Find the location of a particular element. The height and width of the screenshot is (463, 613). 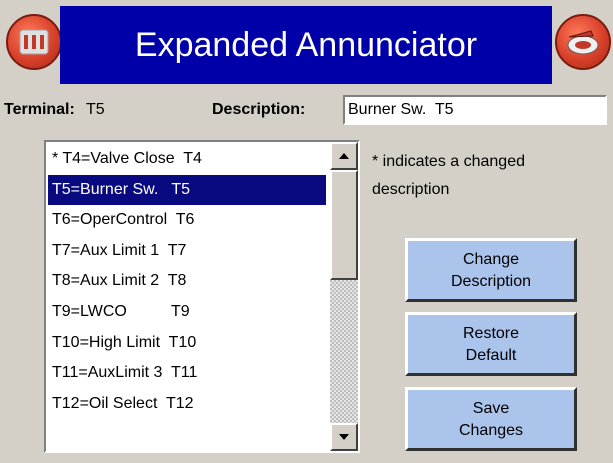

list-scrollbar is located at coordinates (344, 296).